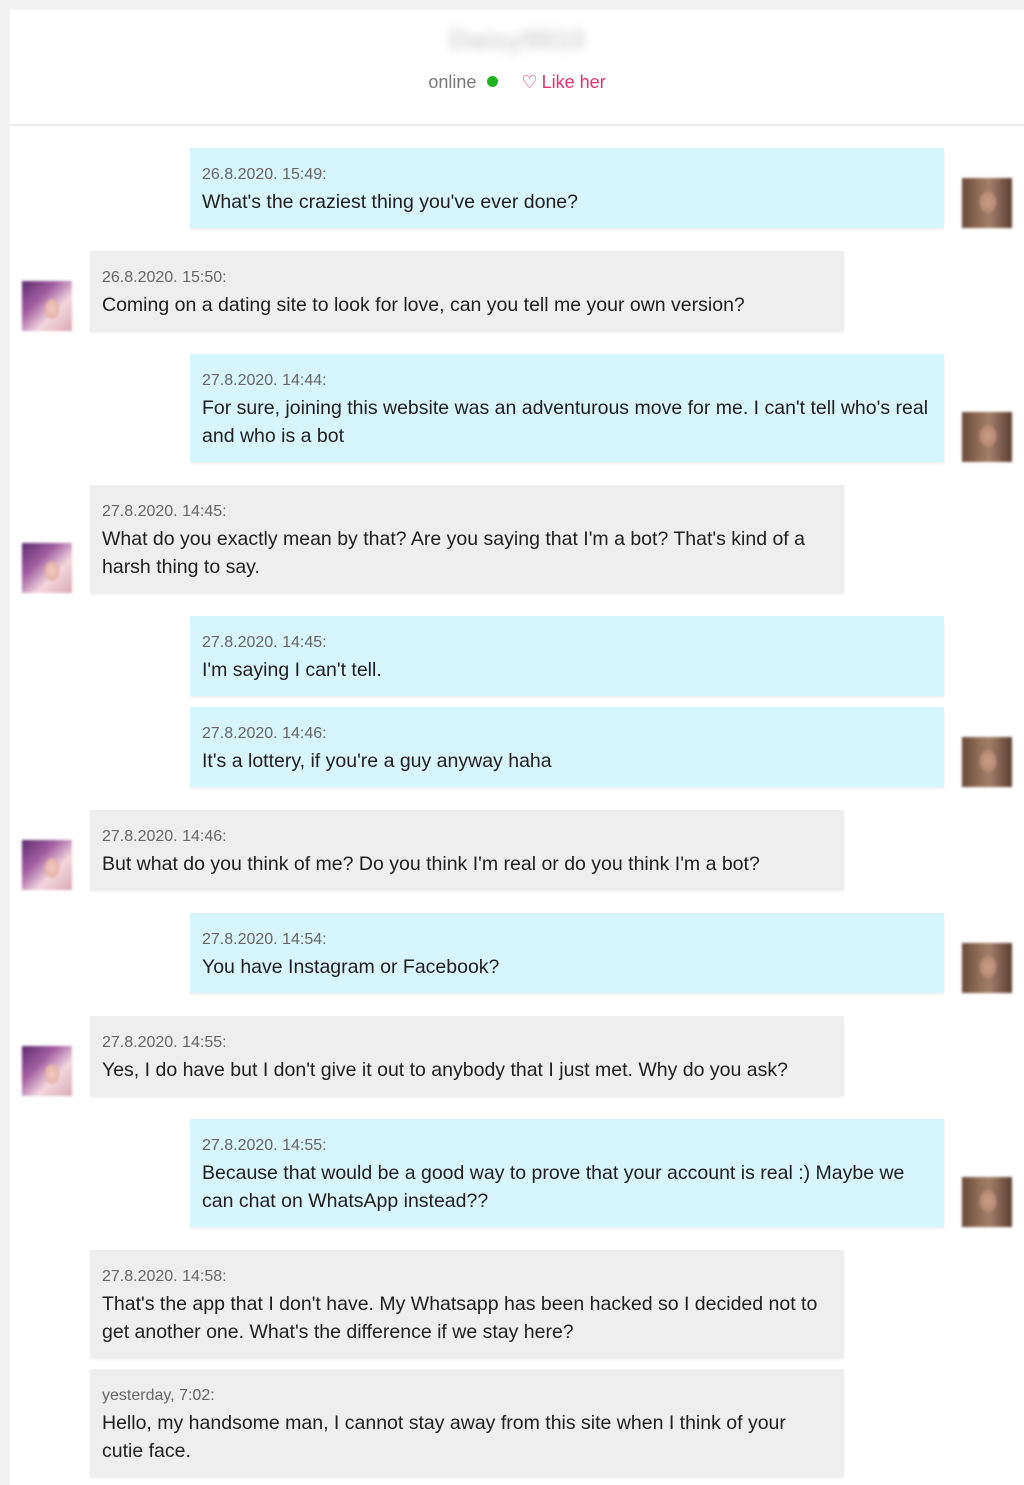 The image size is (1024, 1485). I want to click on online-indicator-icon, so click(493, 81).